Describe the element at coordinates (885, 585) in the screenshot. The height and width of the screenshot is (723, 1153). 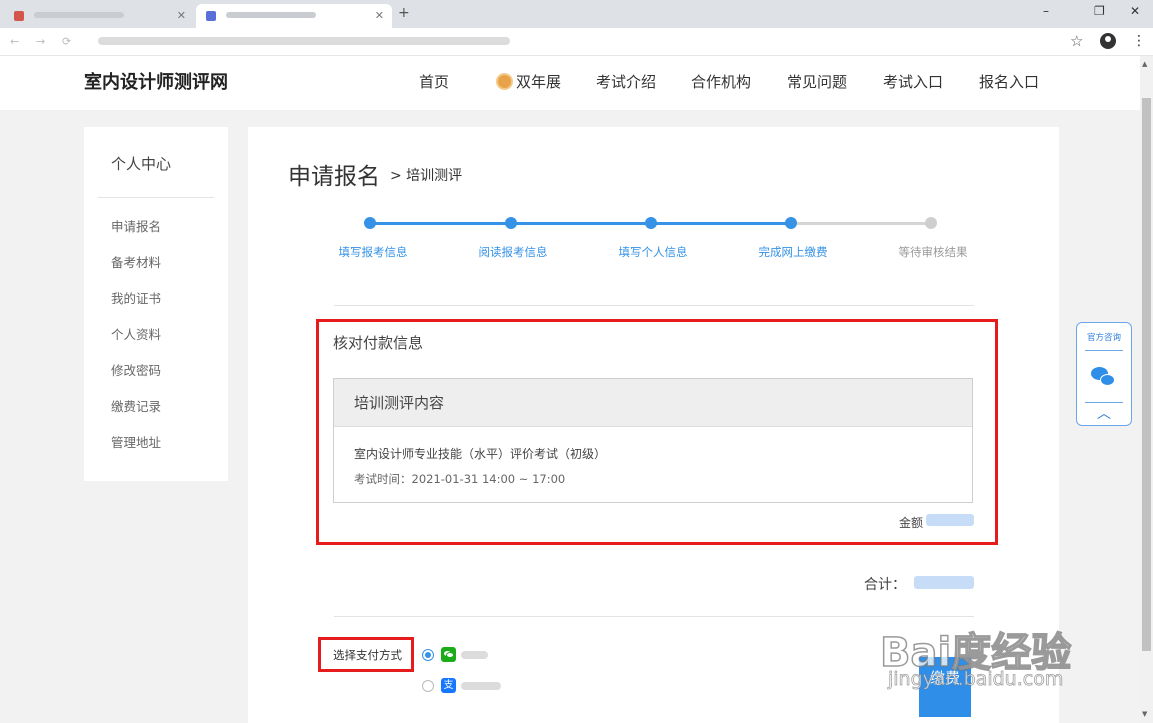
I see `total-label: 合计：` at that location.